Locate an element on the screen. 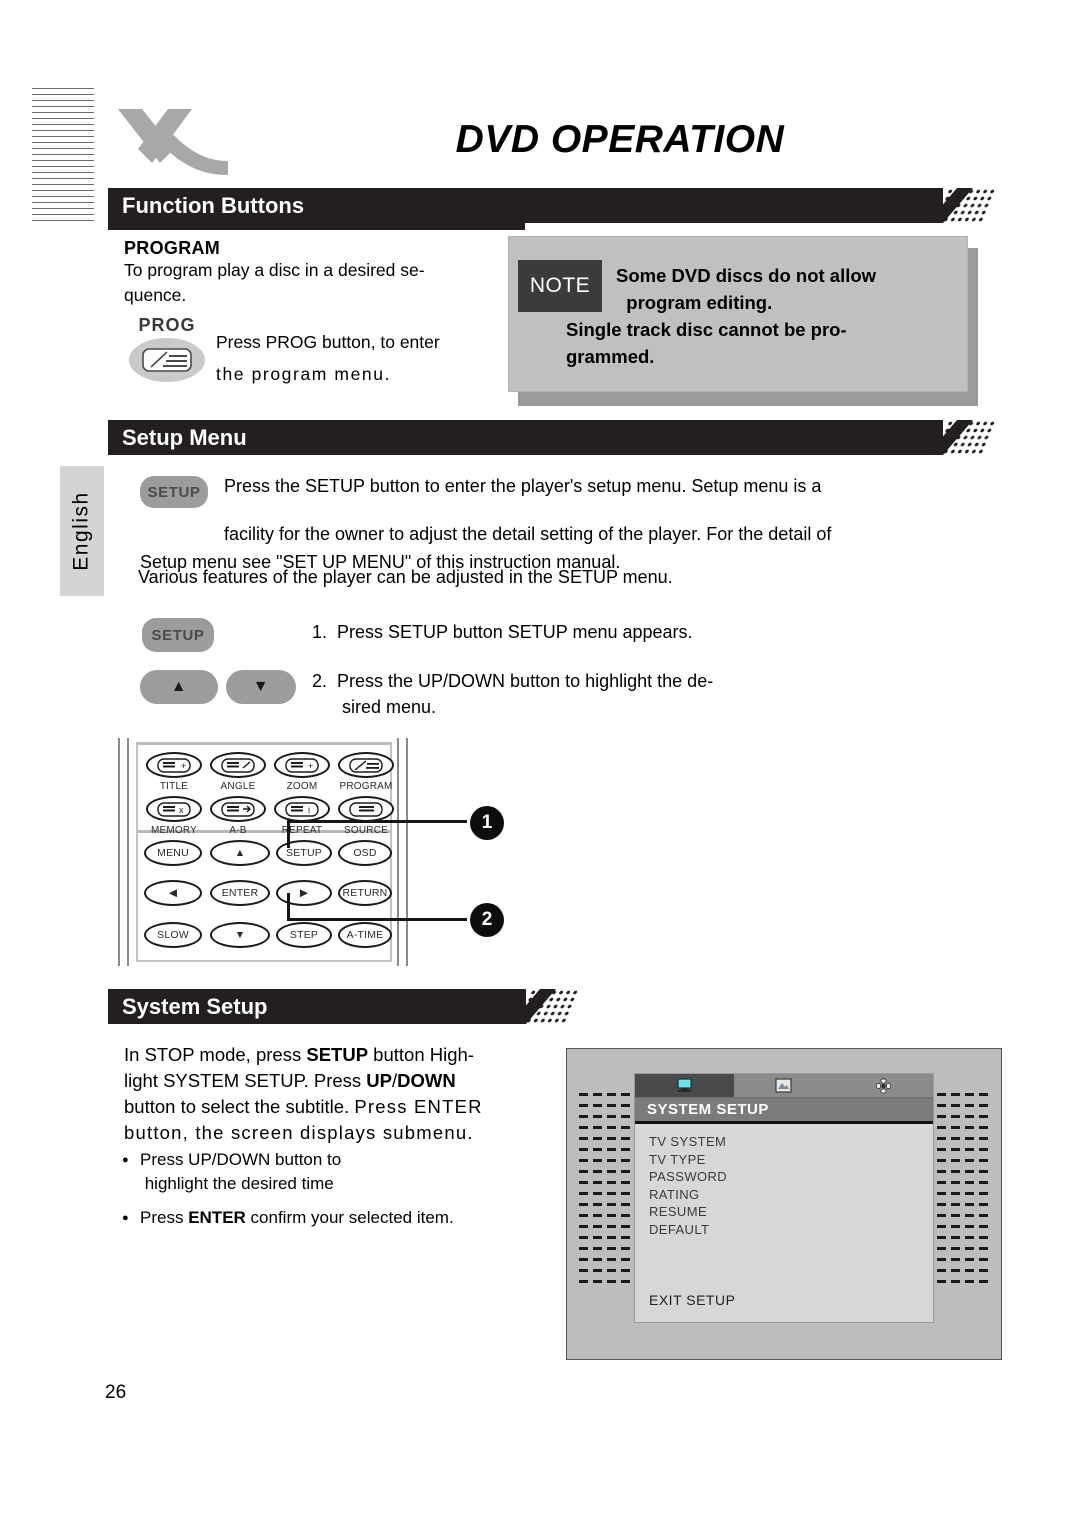  language-tab: English is located at coordinates (82, 531).